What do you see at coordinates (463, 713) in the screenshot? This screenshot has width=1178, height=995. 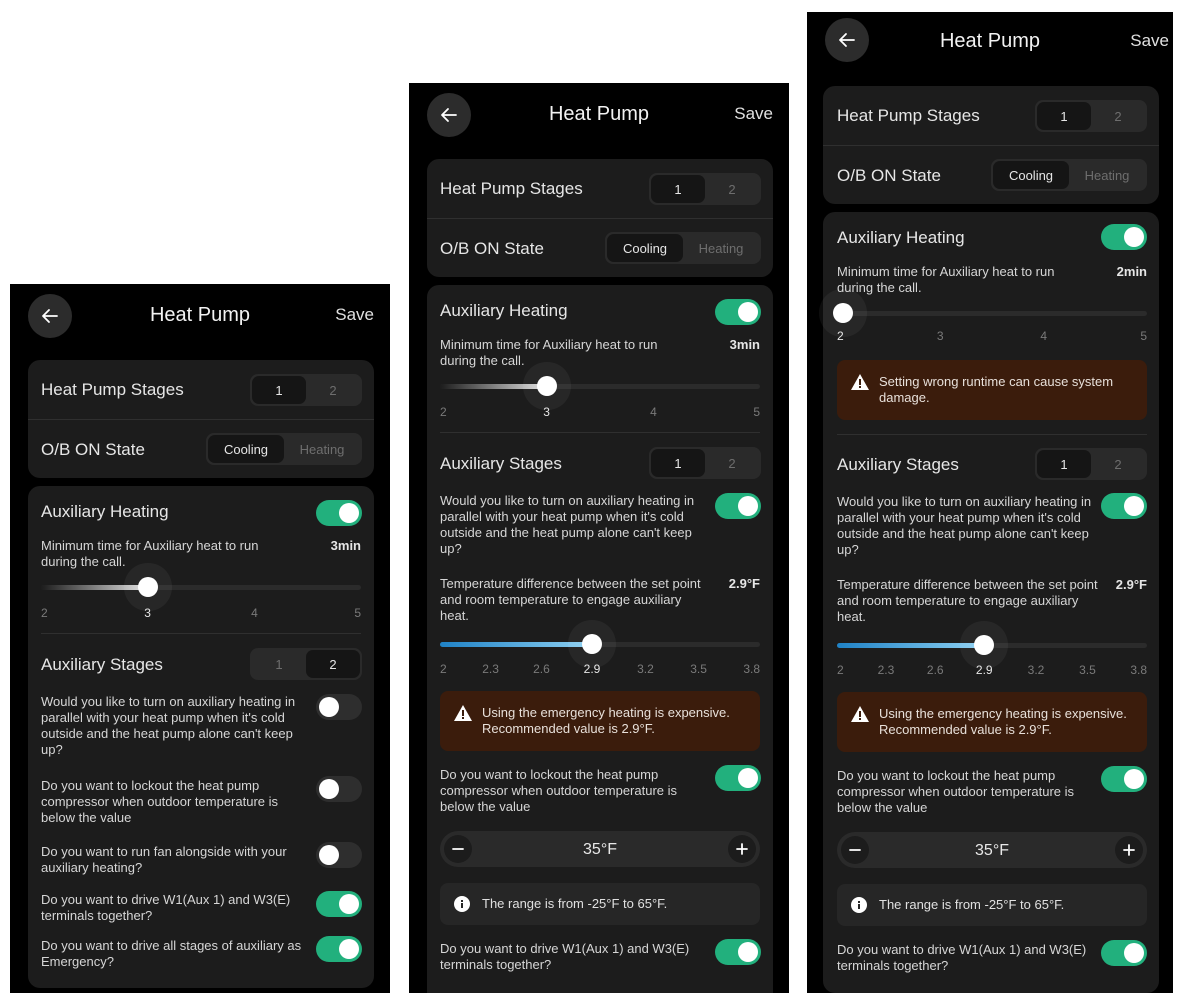 I see `warning-icon` at bounding box center [463, 713].